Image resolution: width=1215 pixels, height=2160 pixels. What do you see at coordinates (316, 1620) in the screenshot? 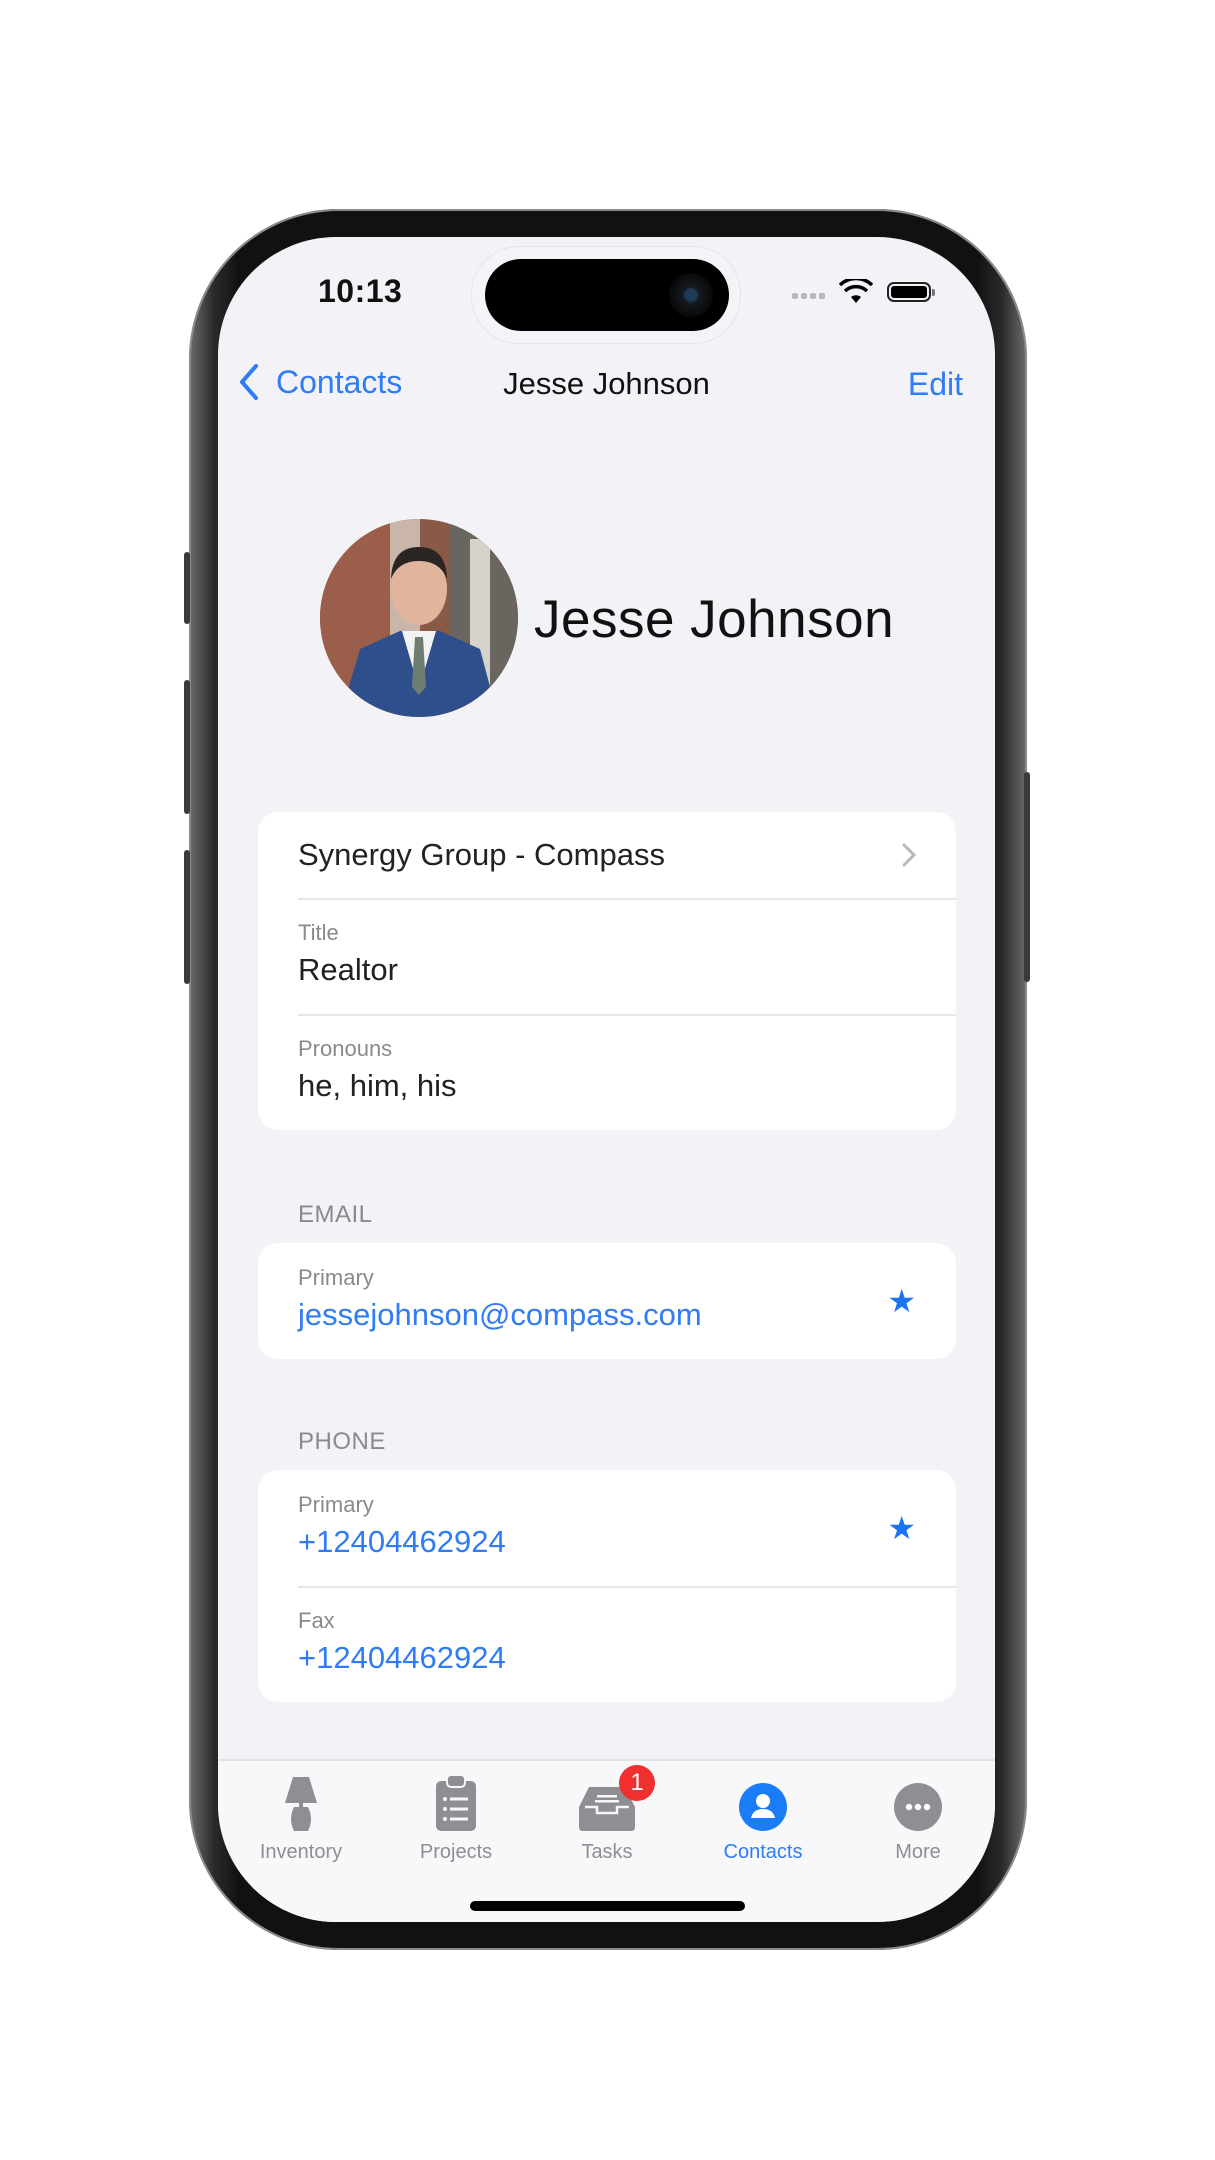
I see `fax-label: Fax` at bounding box center [316, 1620].